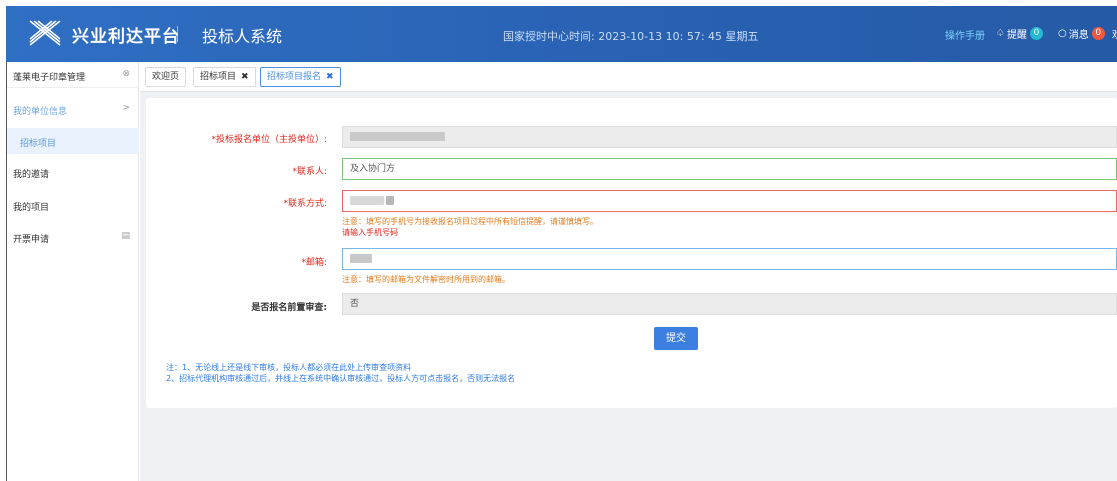 The image size is (1117, 481). What do you see at coordinates (242, 36) in the screenshot?
I see `system-name: 投标人系统` at bounding box center [242, 36].